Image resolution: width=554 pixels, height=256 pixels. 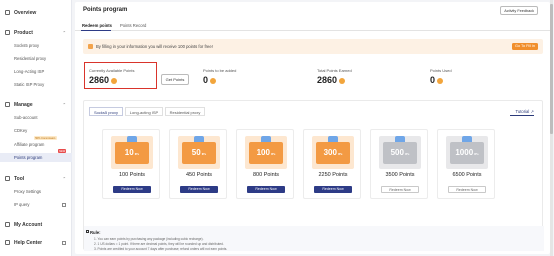 I want to click on sidebar-item-cdkey: CDKey, so click(x=36, y=130).